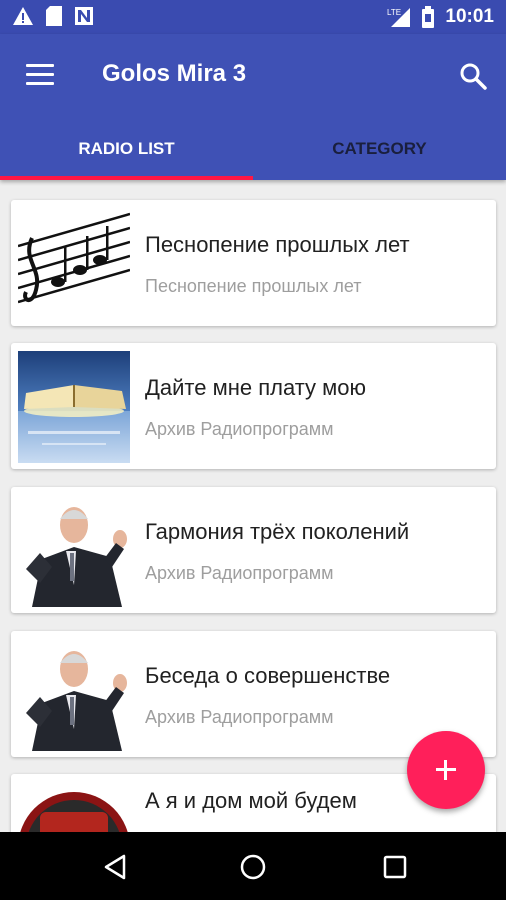 The image size is (506, 900). I want to click on search-icon, so click(473, 76).